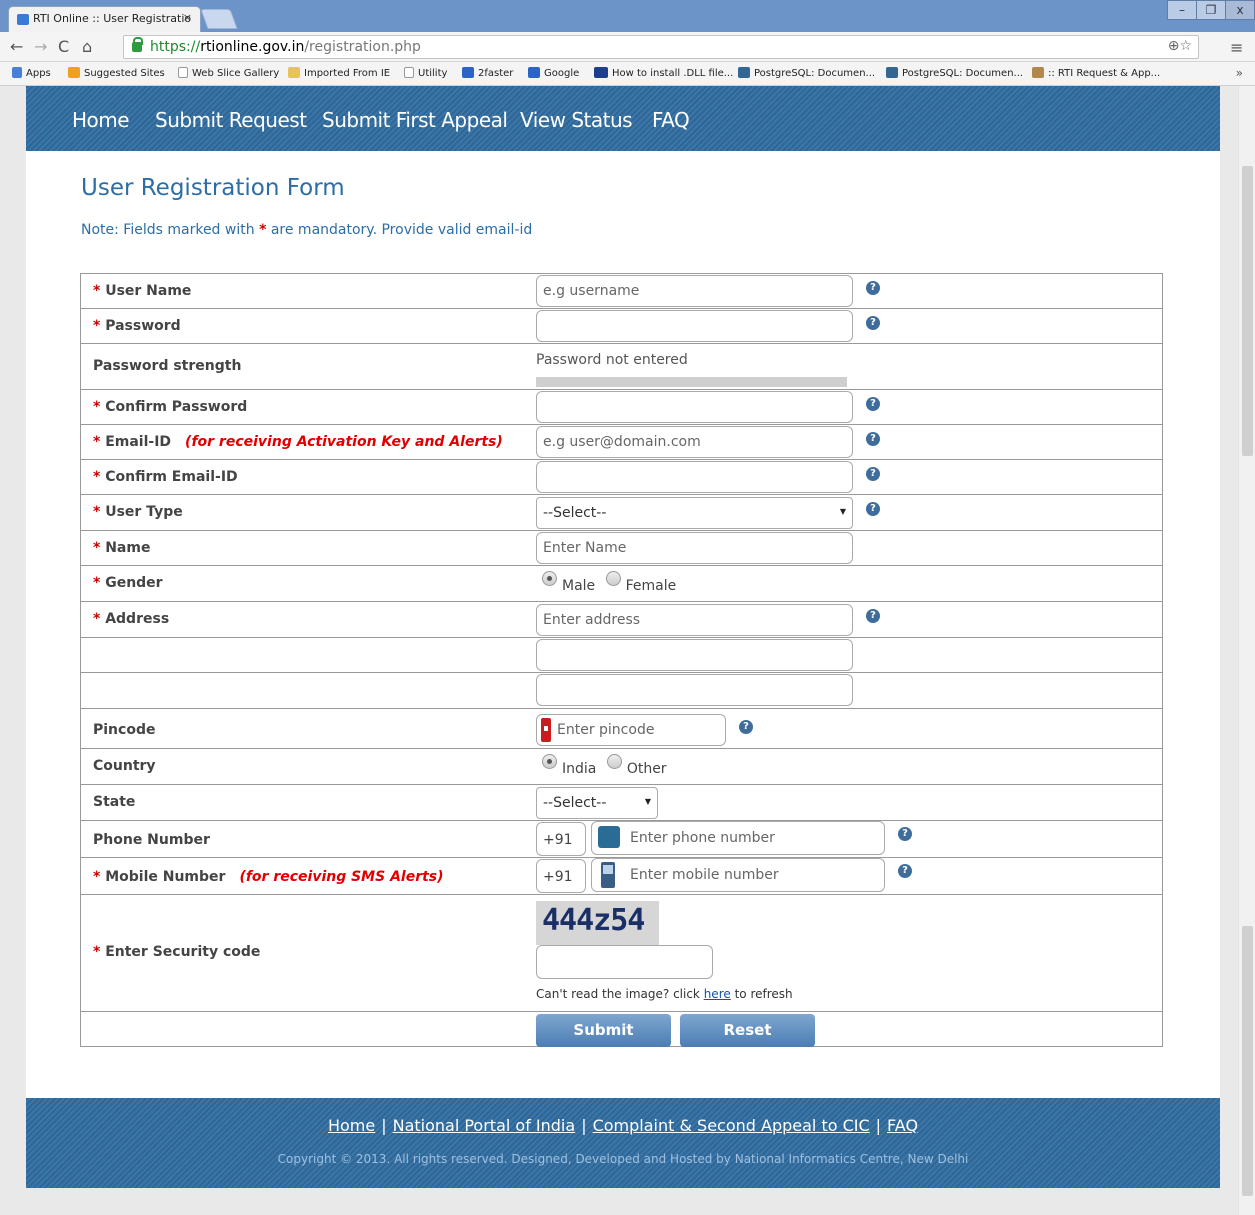  I want to click on bookmark-apps: Apps, so click(31, 73).